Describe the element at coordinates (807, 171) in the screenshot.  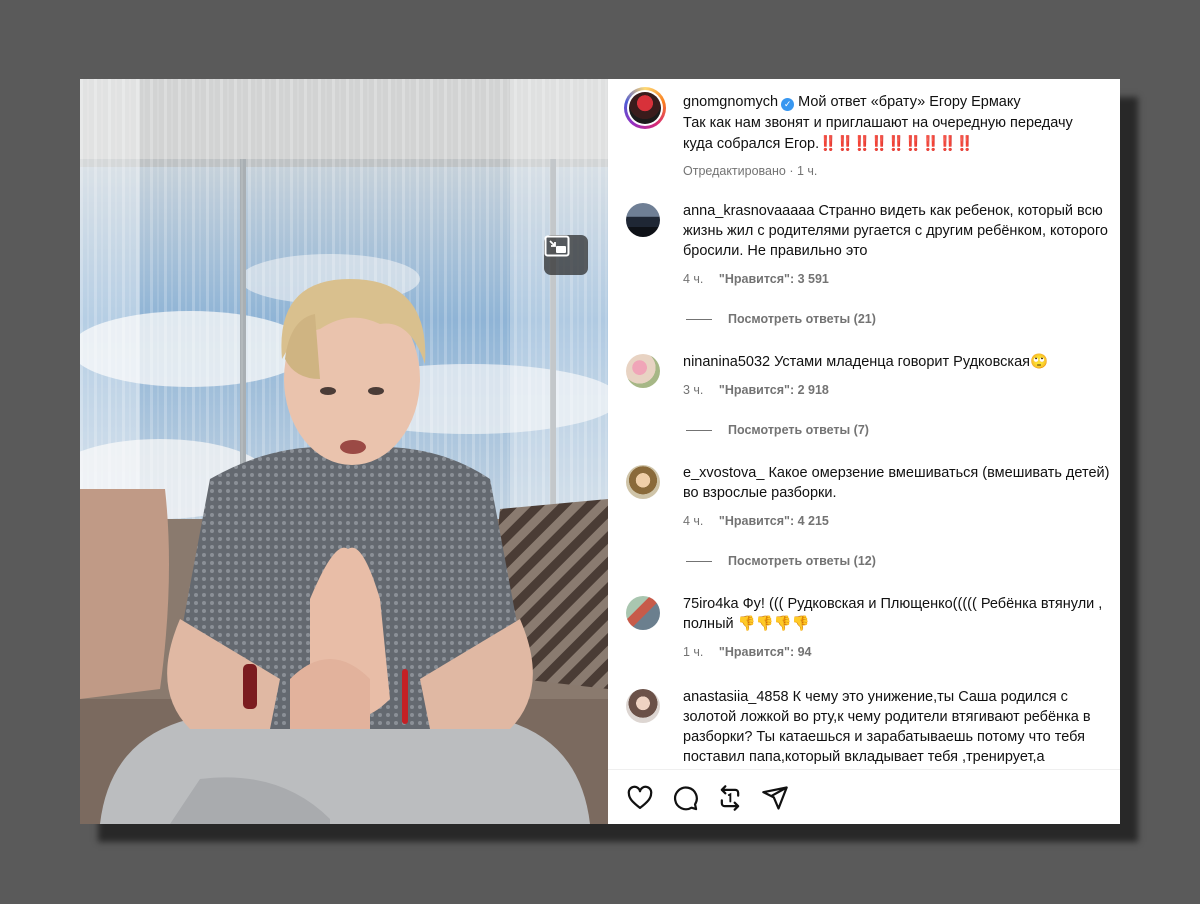
I see `post-time: 1 ч.` at that location.